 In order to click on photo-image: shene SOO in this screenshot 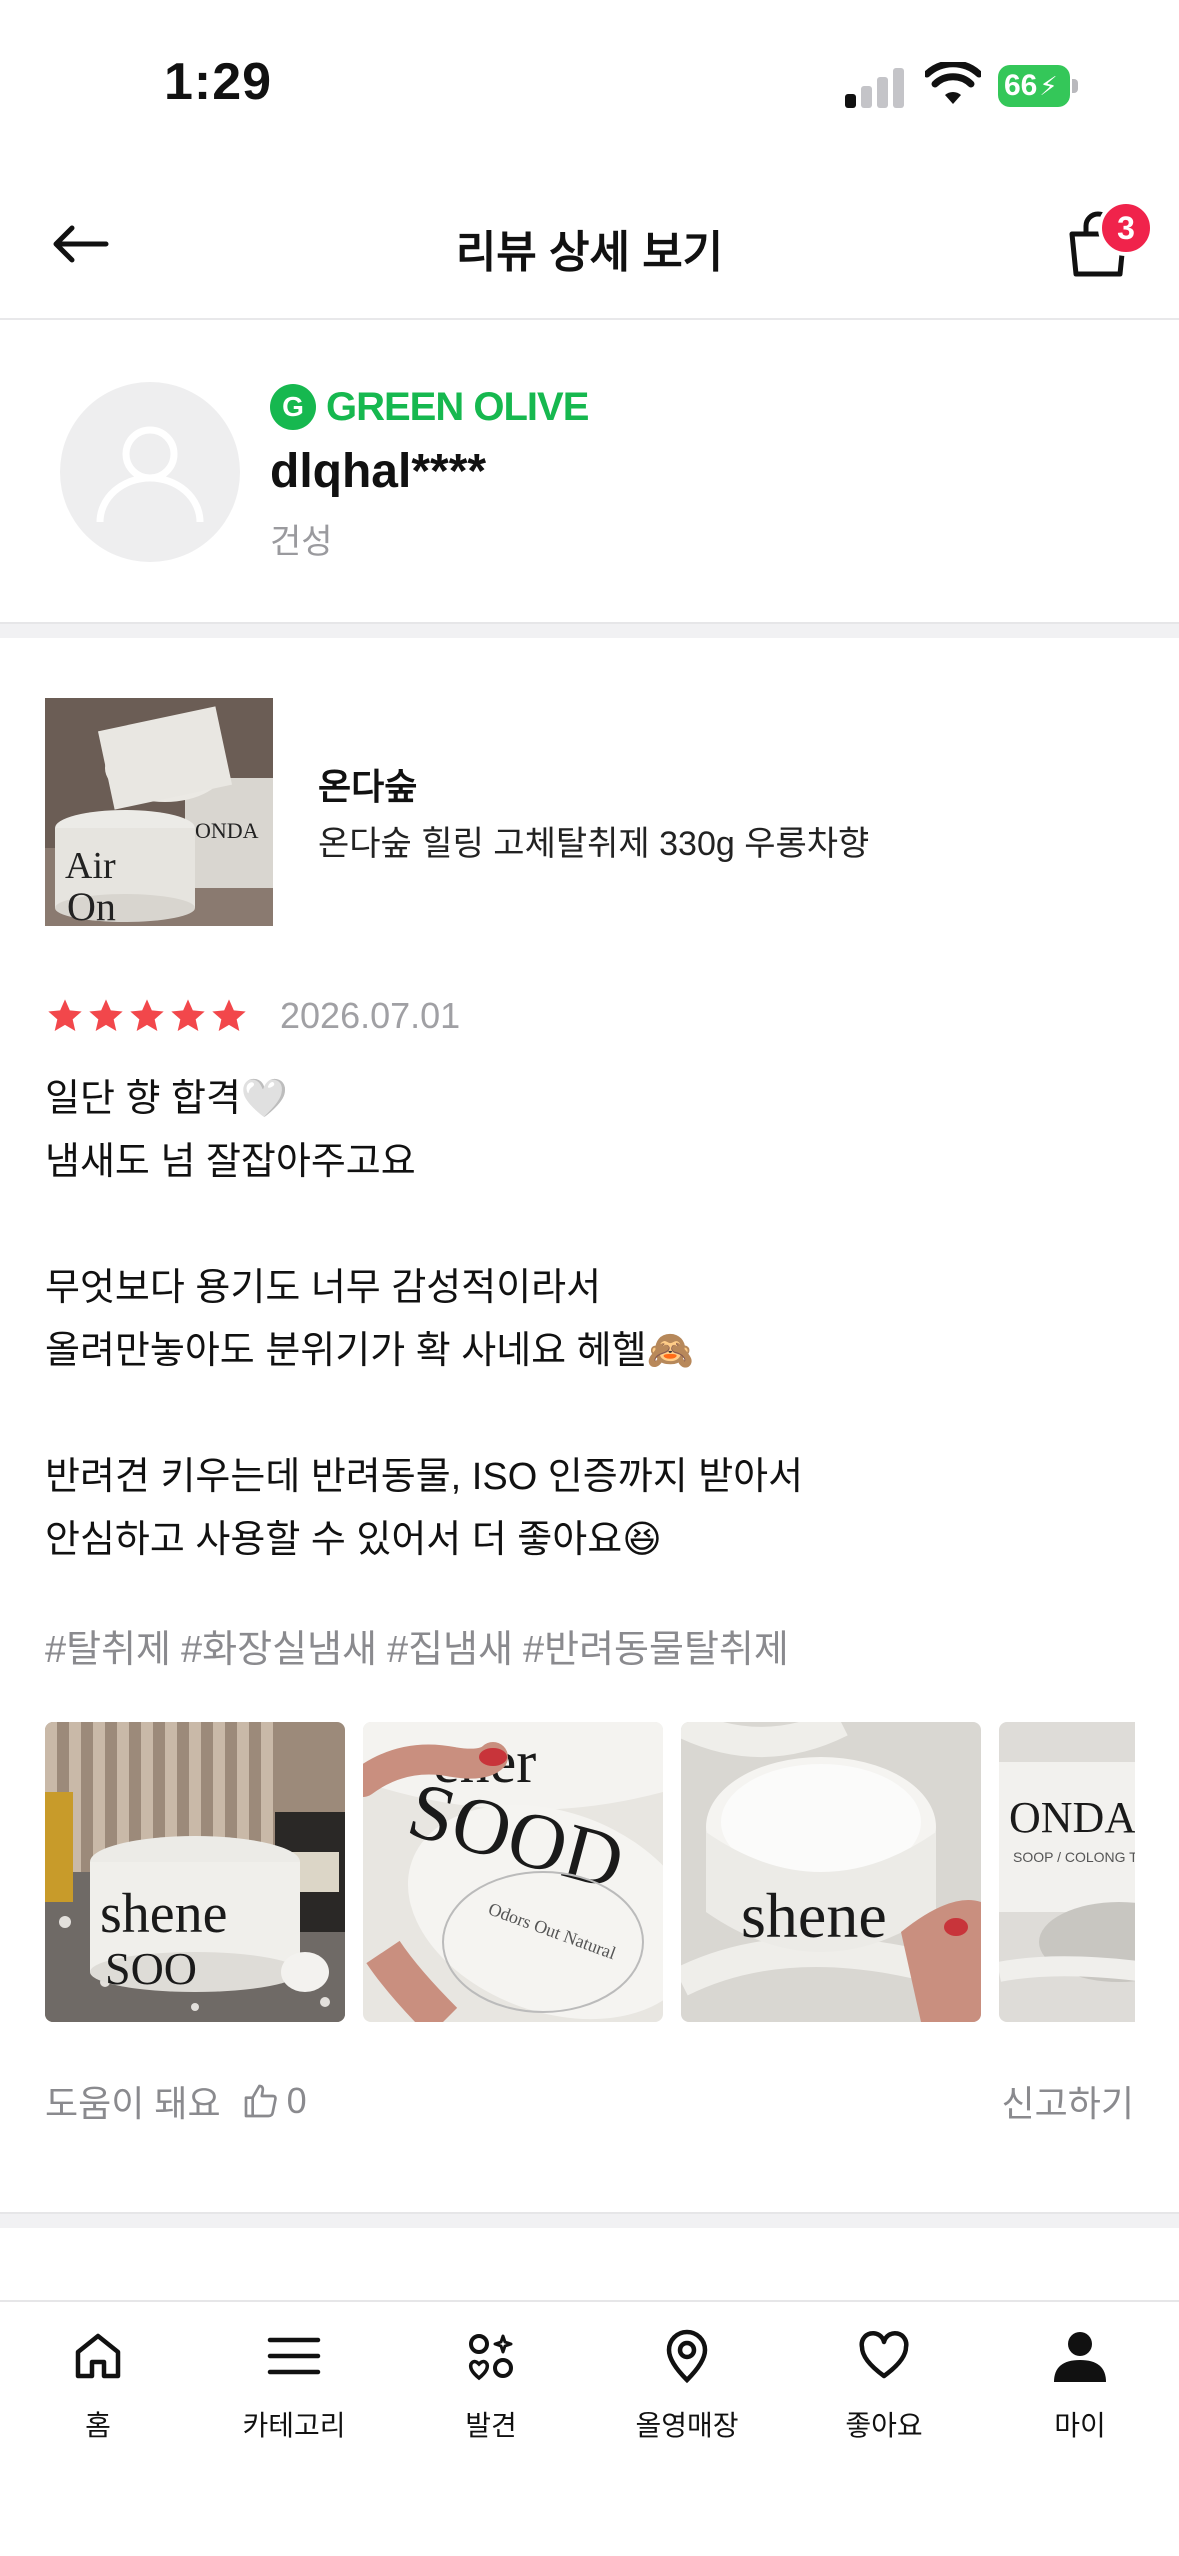, I will do `click(195, 1872)`.